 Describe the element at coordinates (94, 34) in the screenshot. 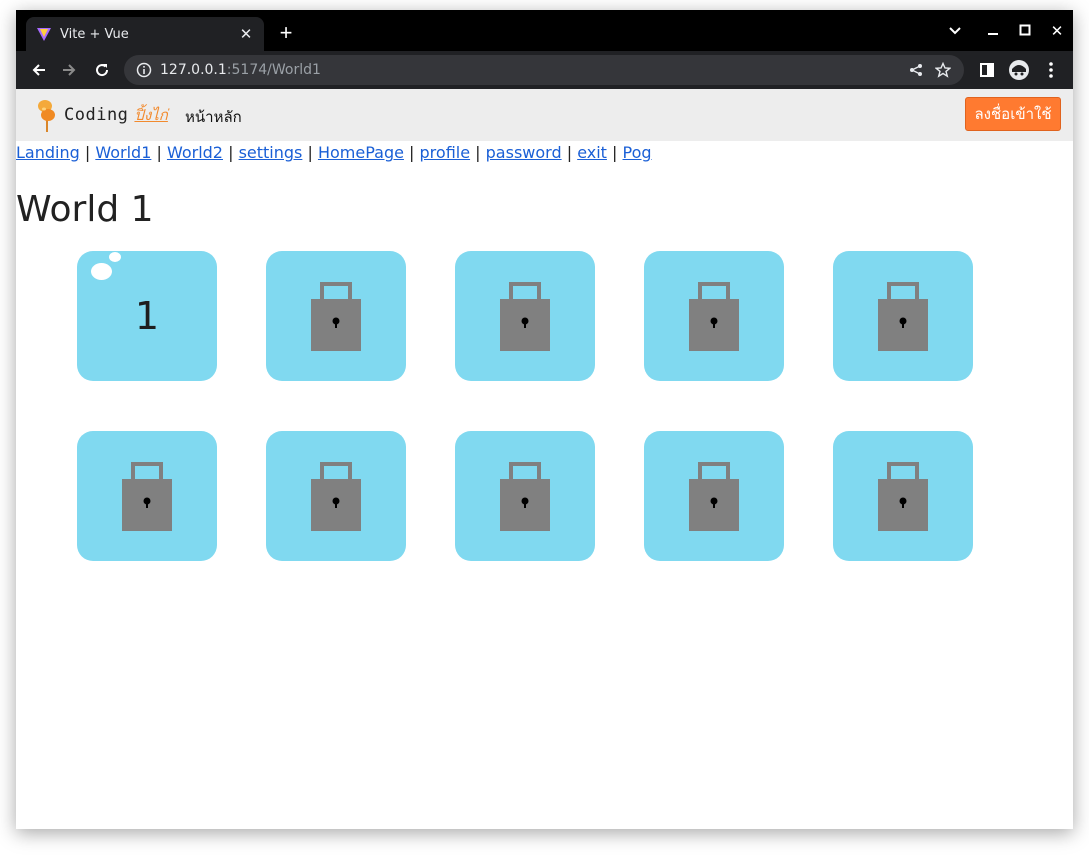

I see `tab-title: Vite + Vue` at that location.